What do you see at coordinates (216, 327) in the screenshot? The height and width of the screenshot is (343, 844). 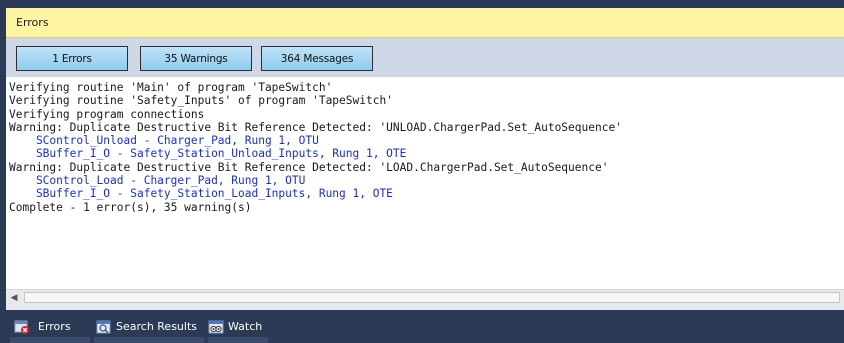 I see `watch-icon` at bounding box center [216, 327].